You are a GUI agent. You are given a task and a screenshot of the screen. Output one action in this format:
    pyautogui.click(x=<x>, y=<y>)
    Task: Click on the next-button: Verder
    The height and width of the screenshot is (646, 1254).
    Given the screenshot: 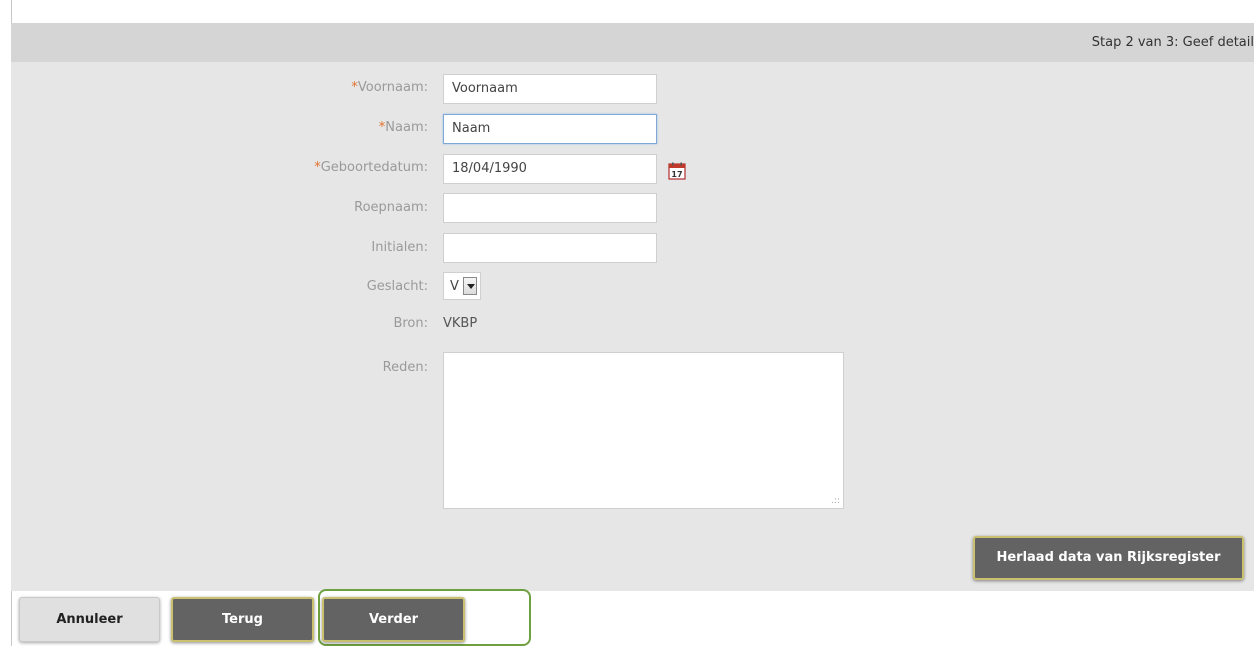 What is the action you would take?
    pyautogui.click(x=393, y=619)
    